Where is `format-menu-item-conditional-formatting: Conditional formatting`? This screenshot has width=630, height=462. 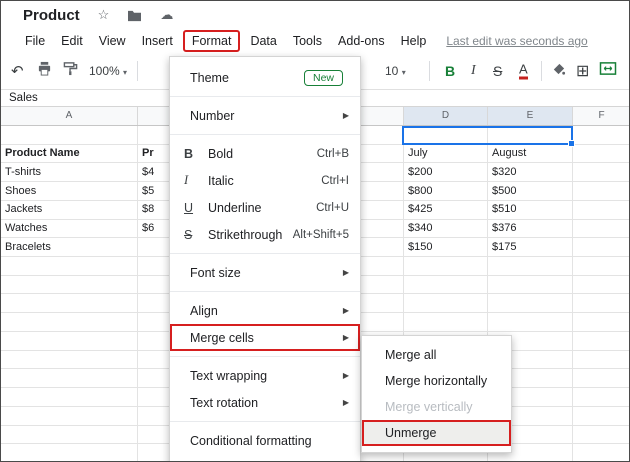
format-menu-item-conditional-formatting: Conditional formatting is located at coordinates (265, 440).